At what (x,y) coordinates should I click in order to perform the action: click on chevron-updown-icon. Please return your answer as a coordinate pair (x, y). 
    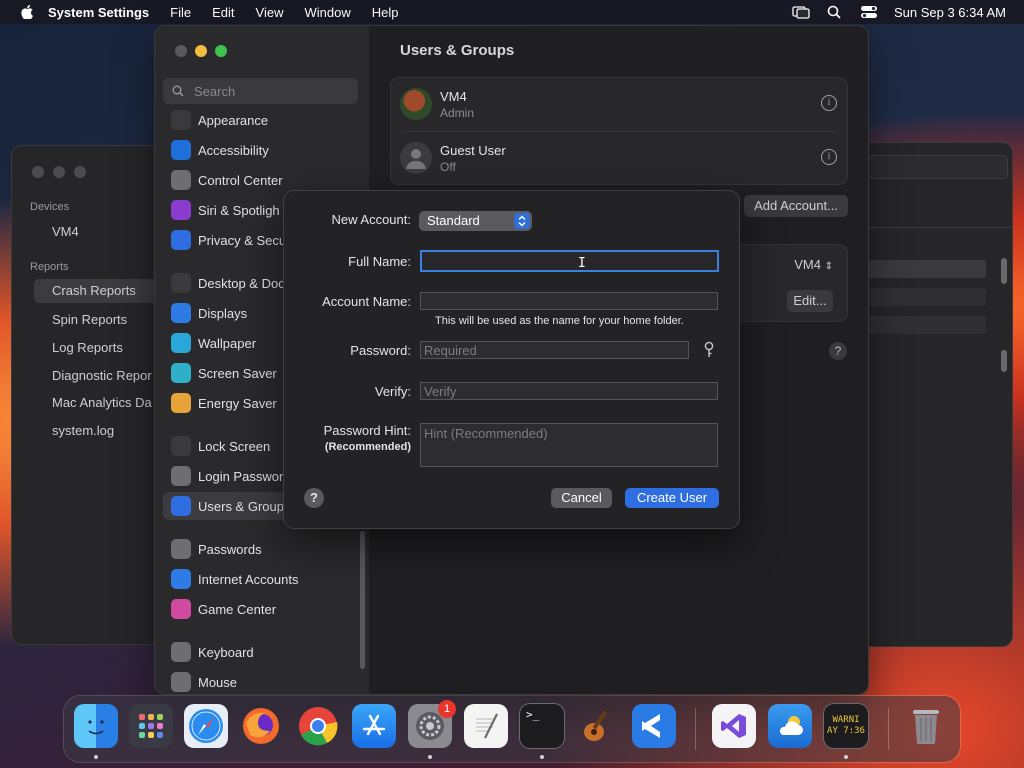
    Looking at the image, I should click on (522, 221).